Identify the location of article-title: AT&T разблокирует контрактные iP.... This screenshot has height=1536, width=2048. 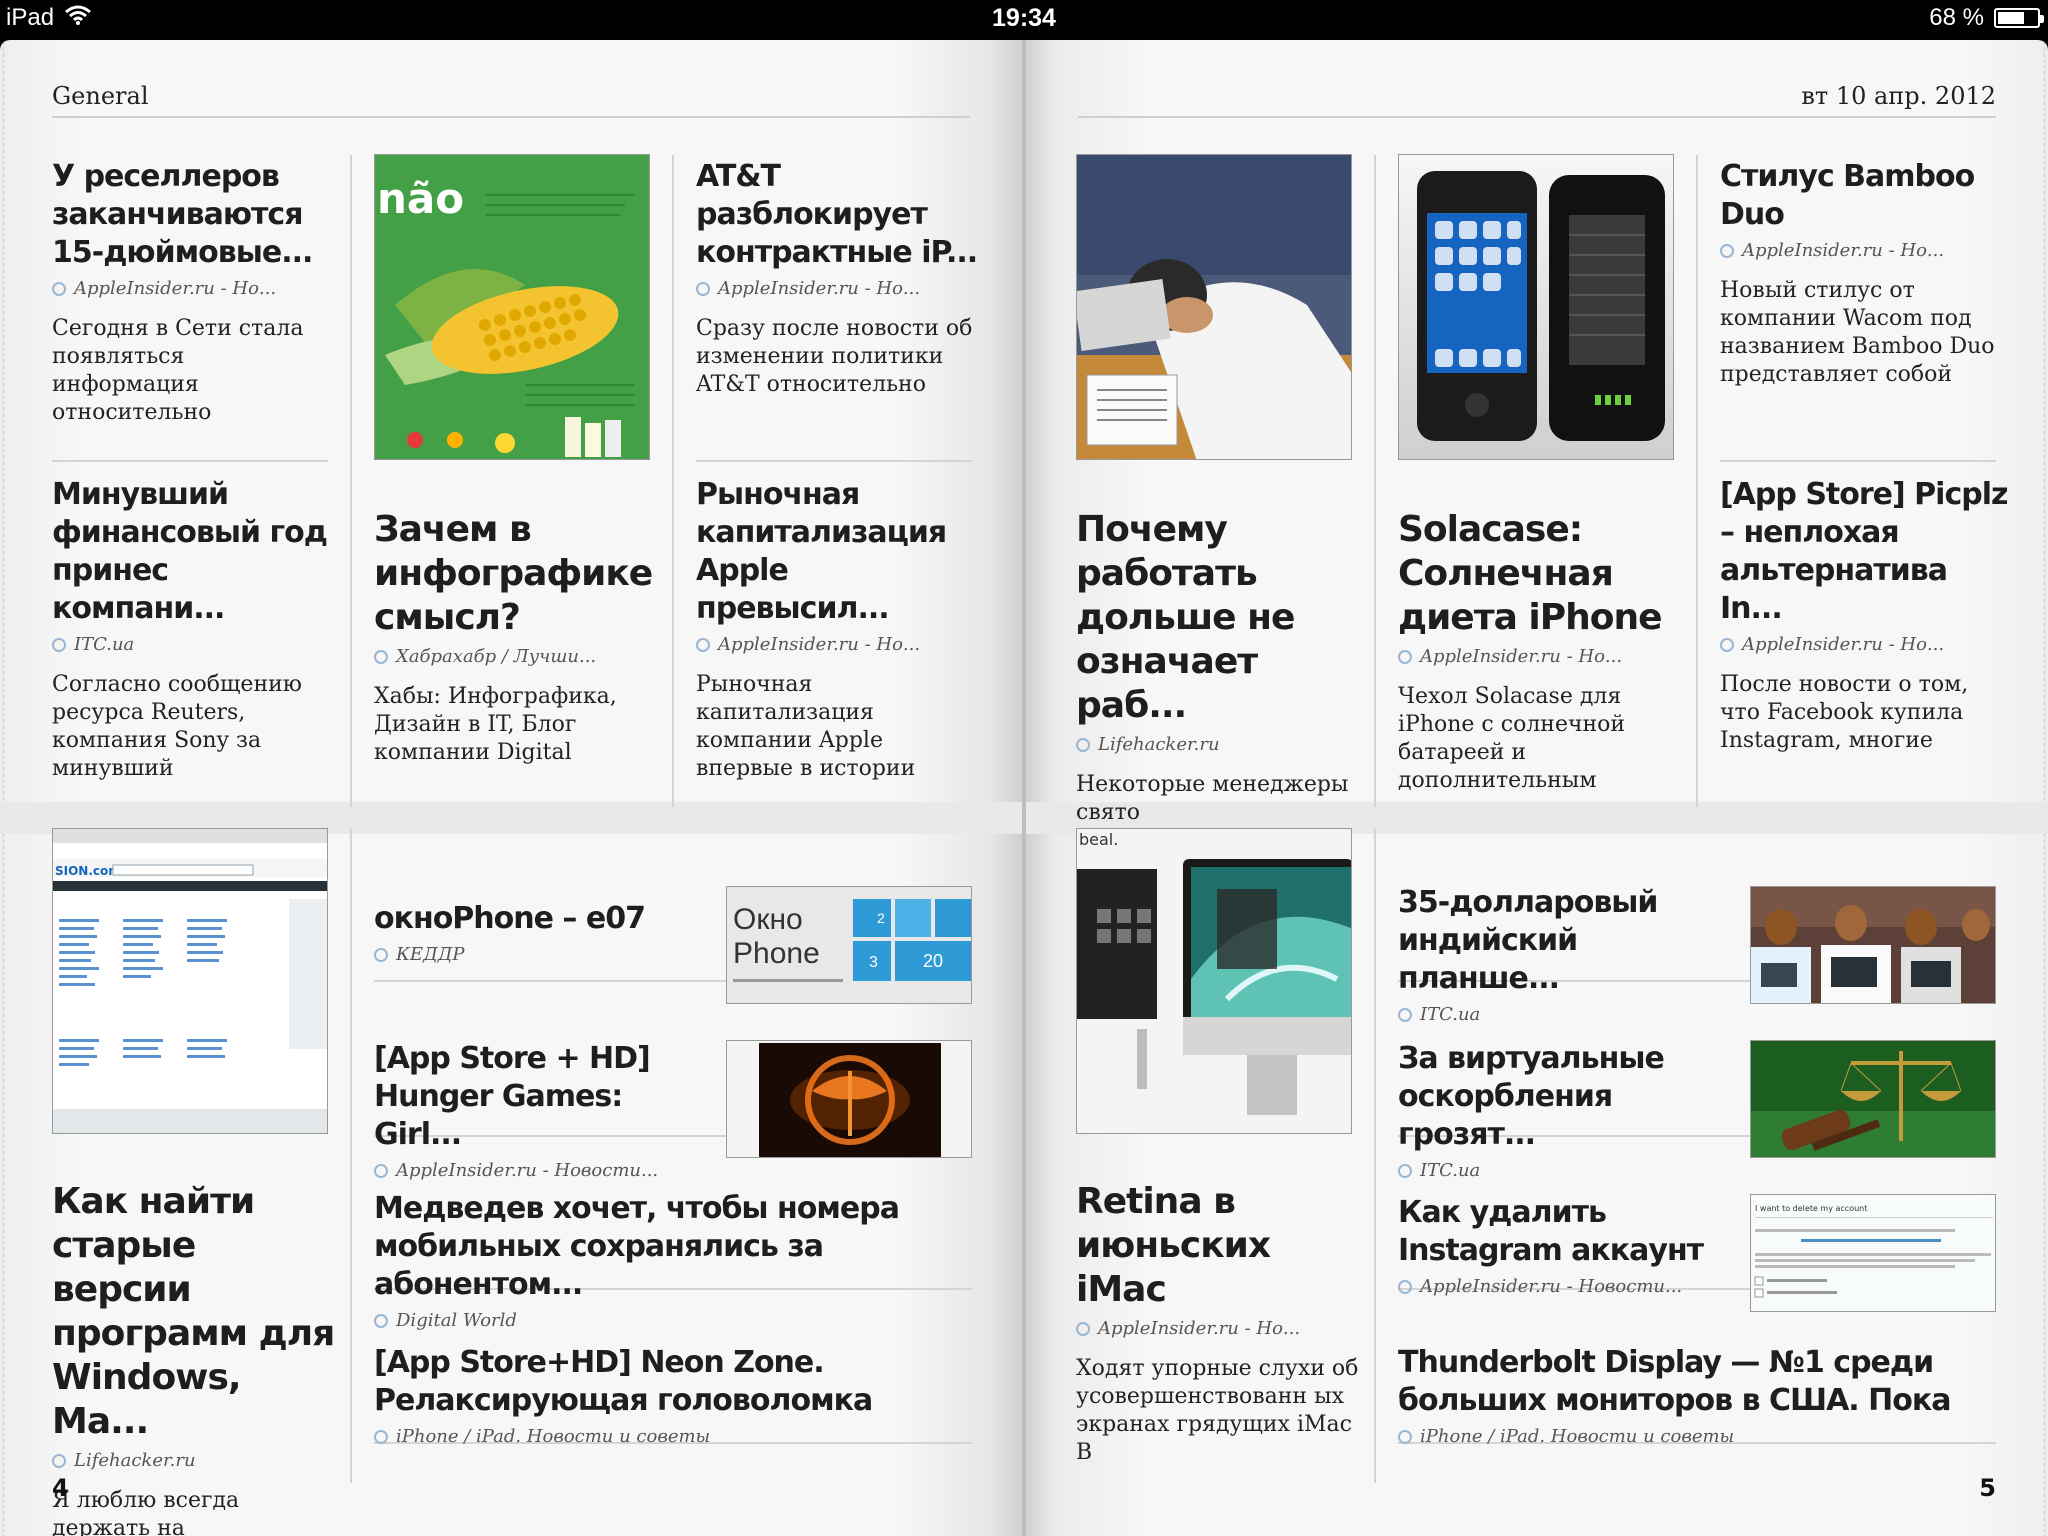
(837, 214).